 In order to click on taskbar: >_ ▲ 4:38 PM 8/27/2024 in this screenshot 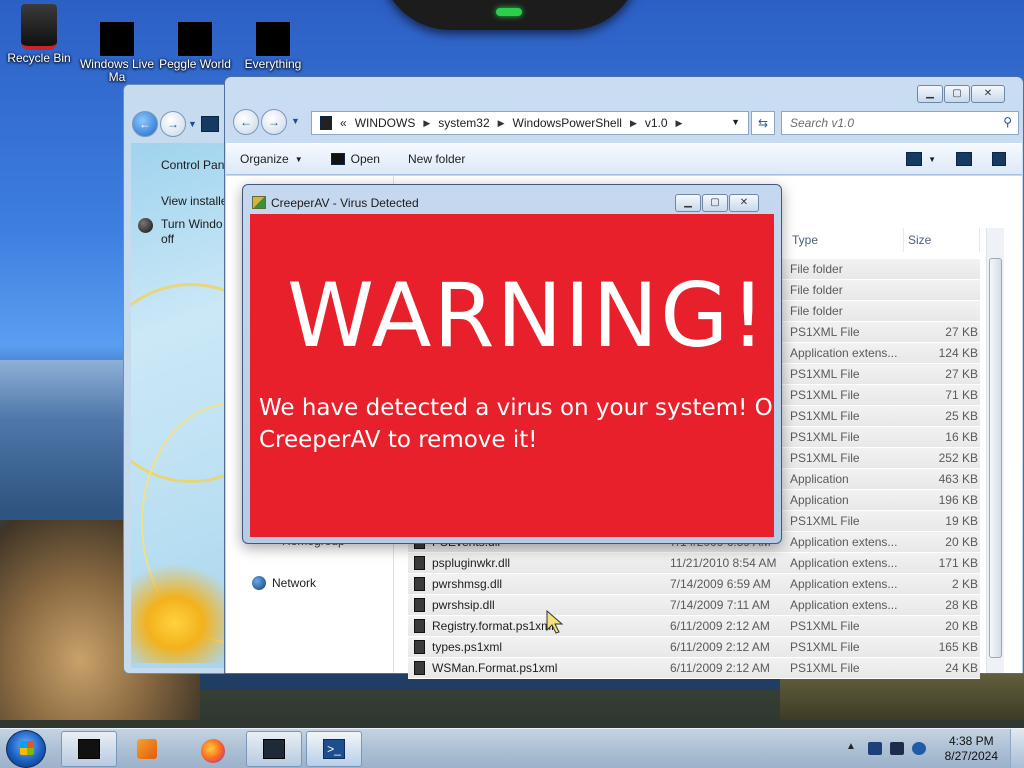, I will do `click(512, 748)`.